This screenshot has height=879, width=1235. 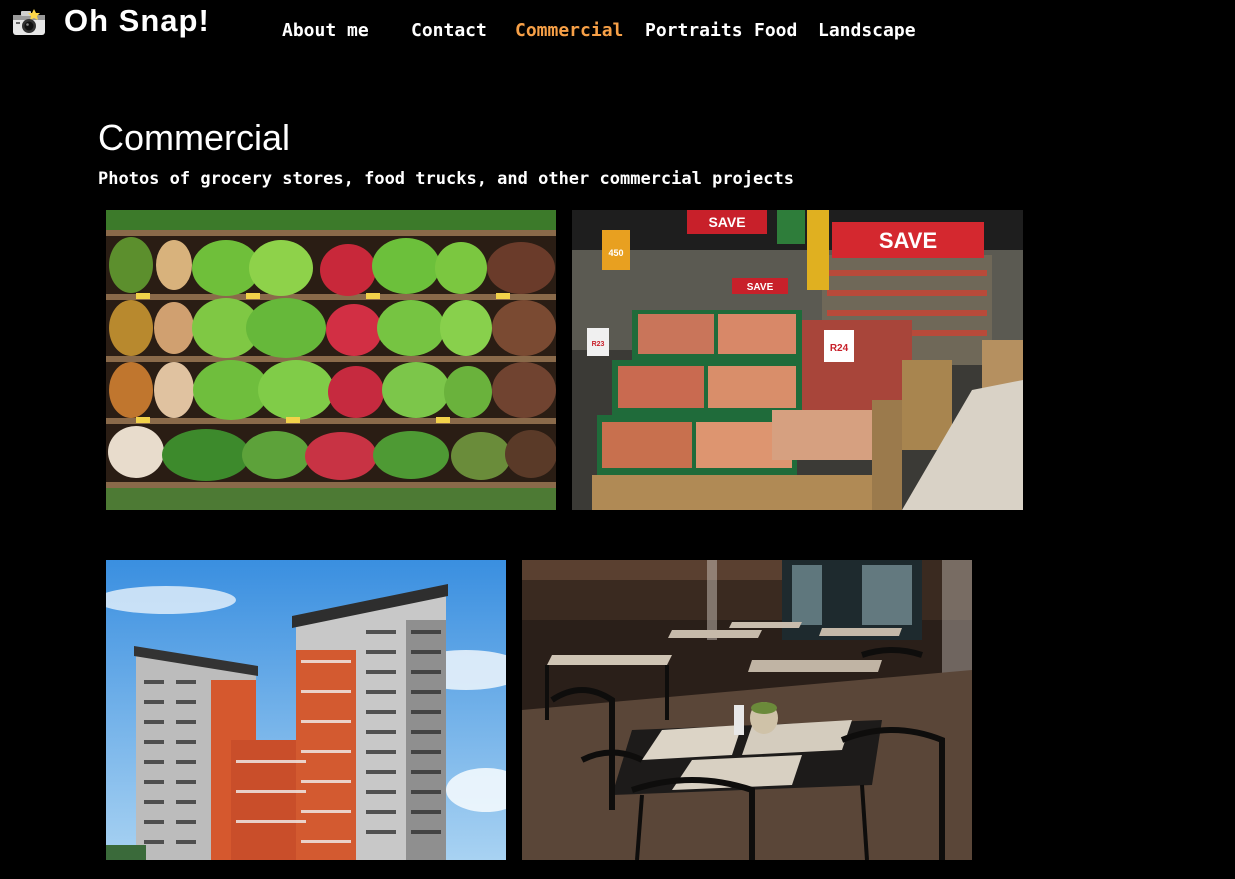 I want to click on nav-portraits: Portraits, so click(x=694, y=30).